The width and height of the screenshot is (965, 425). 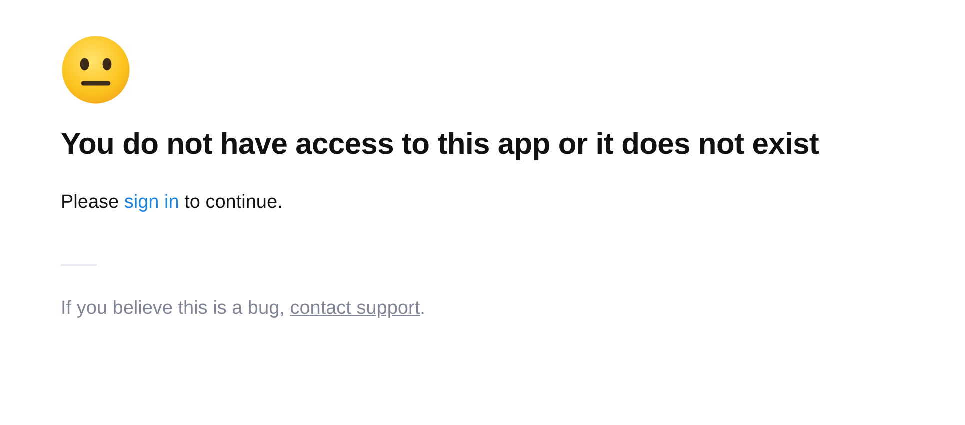 I want to click on sign-in-message: Please sign in to continue., so click(x=172, y=203).